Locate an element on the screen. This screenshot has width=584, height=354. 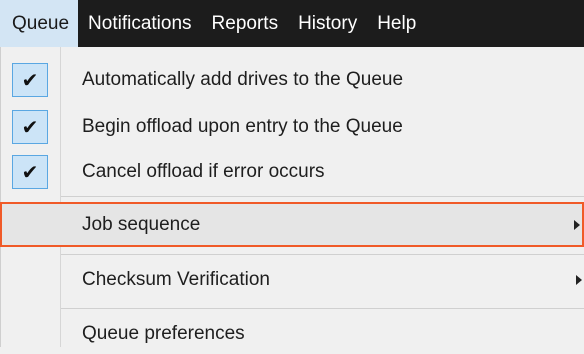
menu-item-label: Automatically add drives to the Queue is located at coordinates (243, 79).